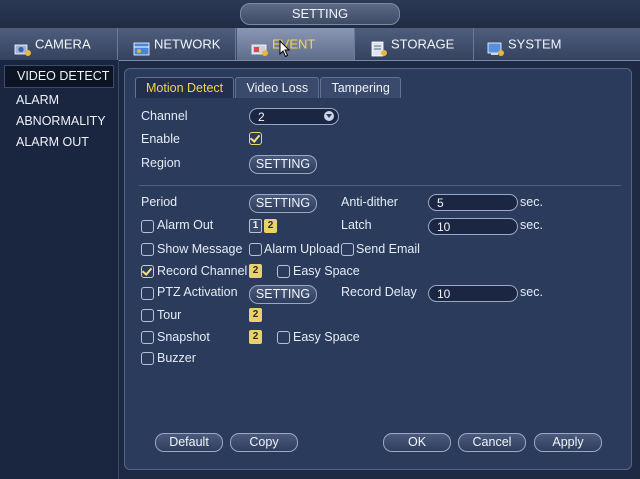  What do you see at coordinates (160, 139) in the screenshot?
I see `enable-label: Enable` at bounding box center [160, 139].